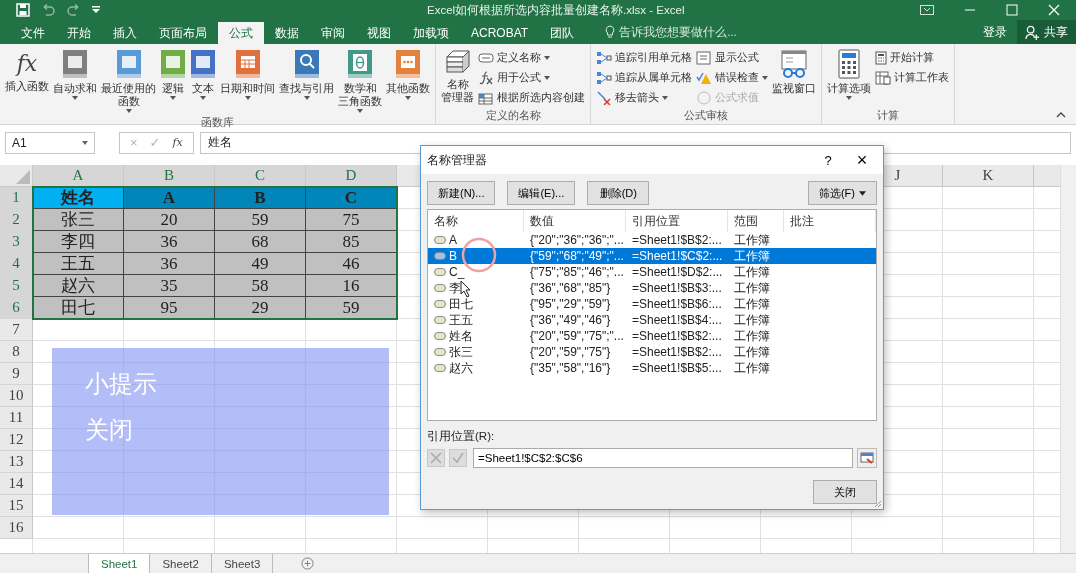  Describe the element at coordinates (652, 304) in the screenshot. I see `name-row: 田七 {"95","29","59"} =Sheet1!$B$6:... 工作簿` at that location.